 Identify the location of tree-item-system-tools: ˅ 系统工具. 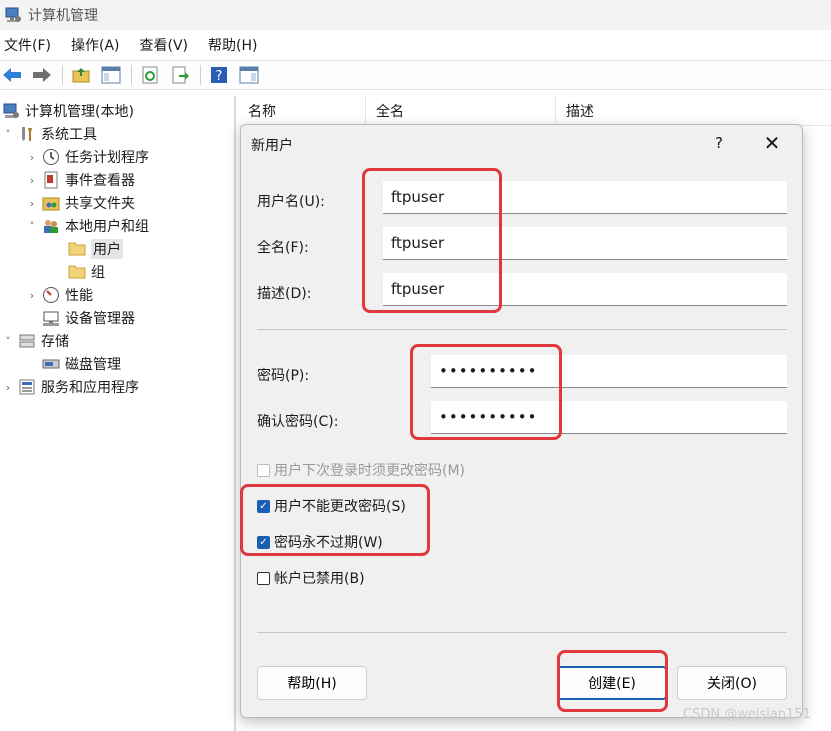
(49, 134).